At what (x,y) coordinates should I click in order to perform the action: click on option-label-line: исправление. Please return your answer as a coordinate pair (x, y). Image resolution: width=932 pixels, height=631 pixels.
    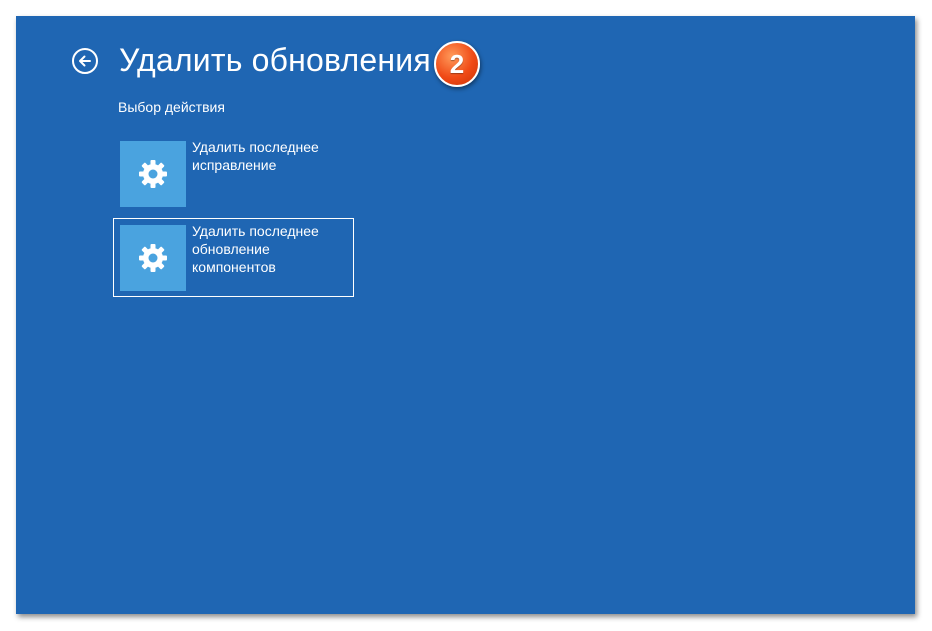
    Looking at the image, I should click on (234, 165).